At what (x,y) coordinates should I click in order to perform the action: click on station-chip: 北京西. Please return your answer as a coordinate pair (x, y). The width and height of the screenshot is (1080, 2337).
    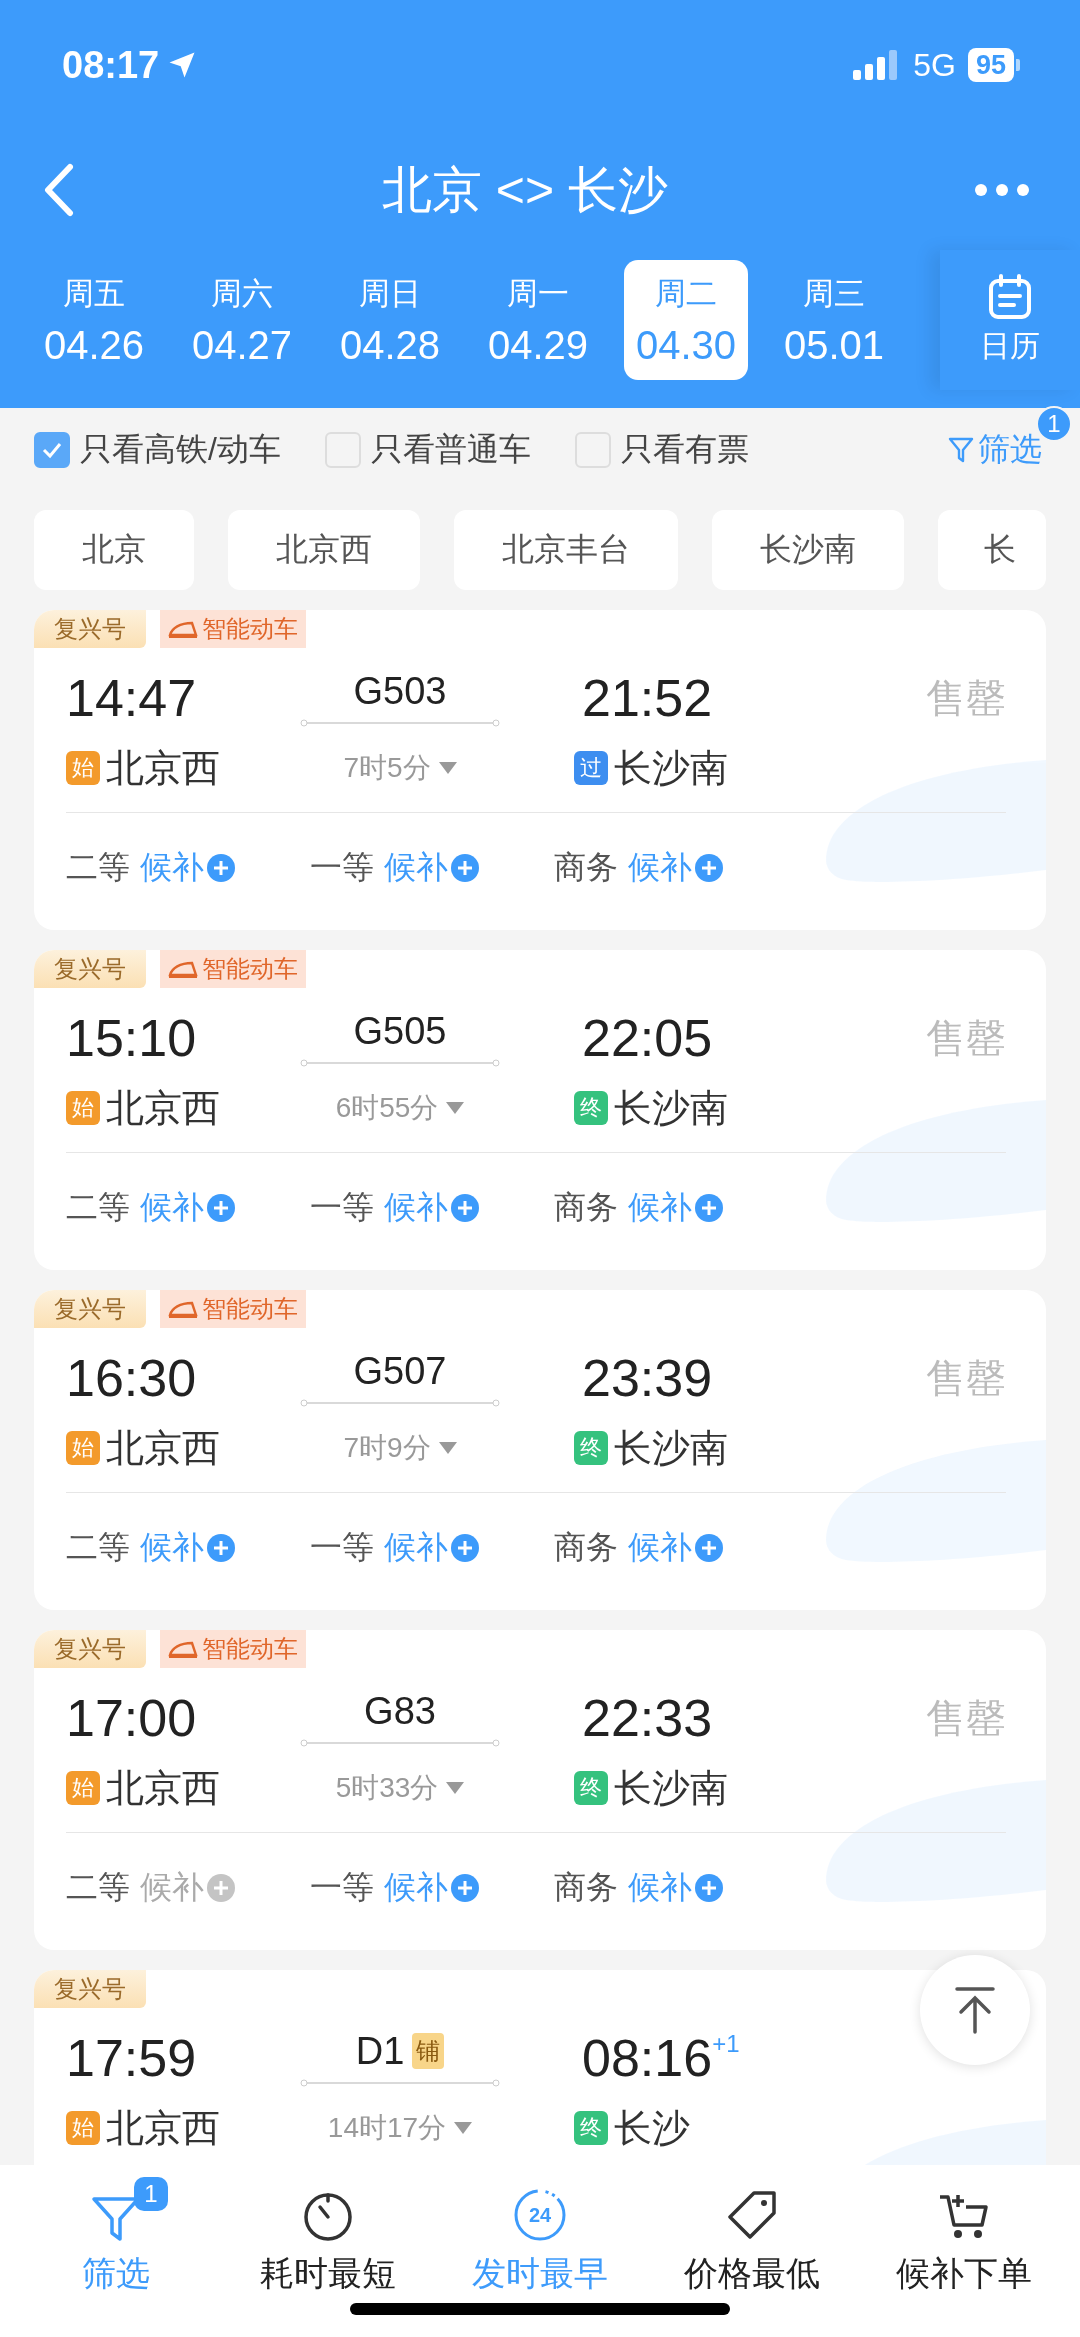
    Looking at the image, I should click on (324, 550).